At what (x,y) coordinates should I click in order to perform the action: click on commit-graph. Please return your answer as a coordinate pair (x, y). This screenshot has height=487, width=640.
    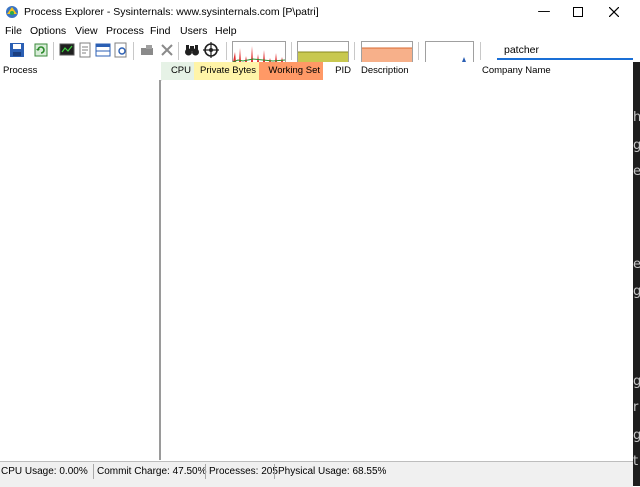
    Looking at the image, I should click on (323, 52).